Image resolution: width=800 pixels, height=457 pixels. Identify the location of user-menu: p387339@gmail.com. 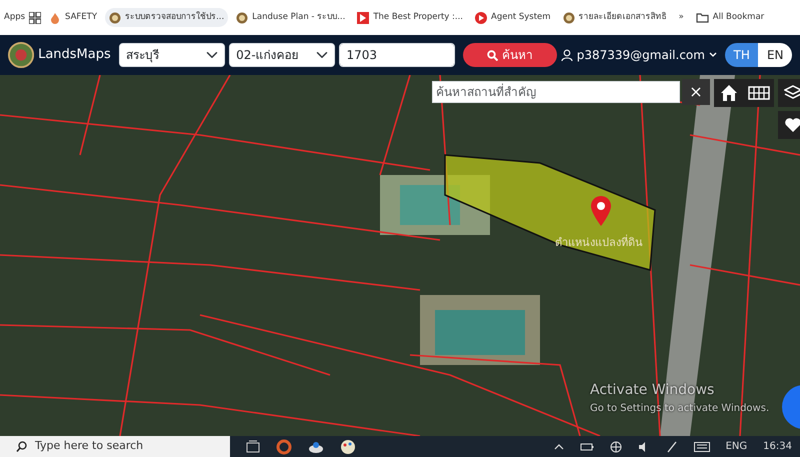
(638, 55).